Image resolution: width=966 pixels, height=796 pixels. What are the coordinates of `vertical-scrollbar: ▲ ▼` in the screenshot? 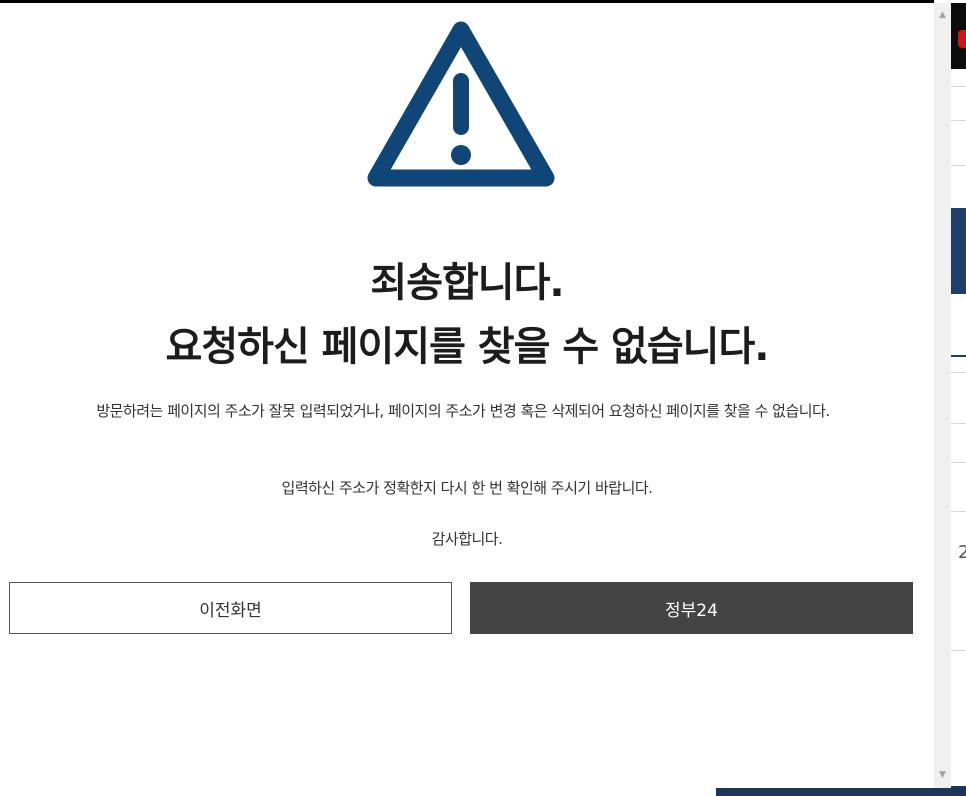 It's located at (942, 395).